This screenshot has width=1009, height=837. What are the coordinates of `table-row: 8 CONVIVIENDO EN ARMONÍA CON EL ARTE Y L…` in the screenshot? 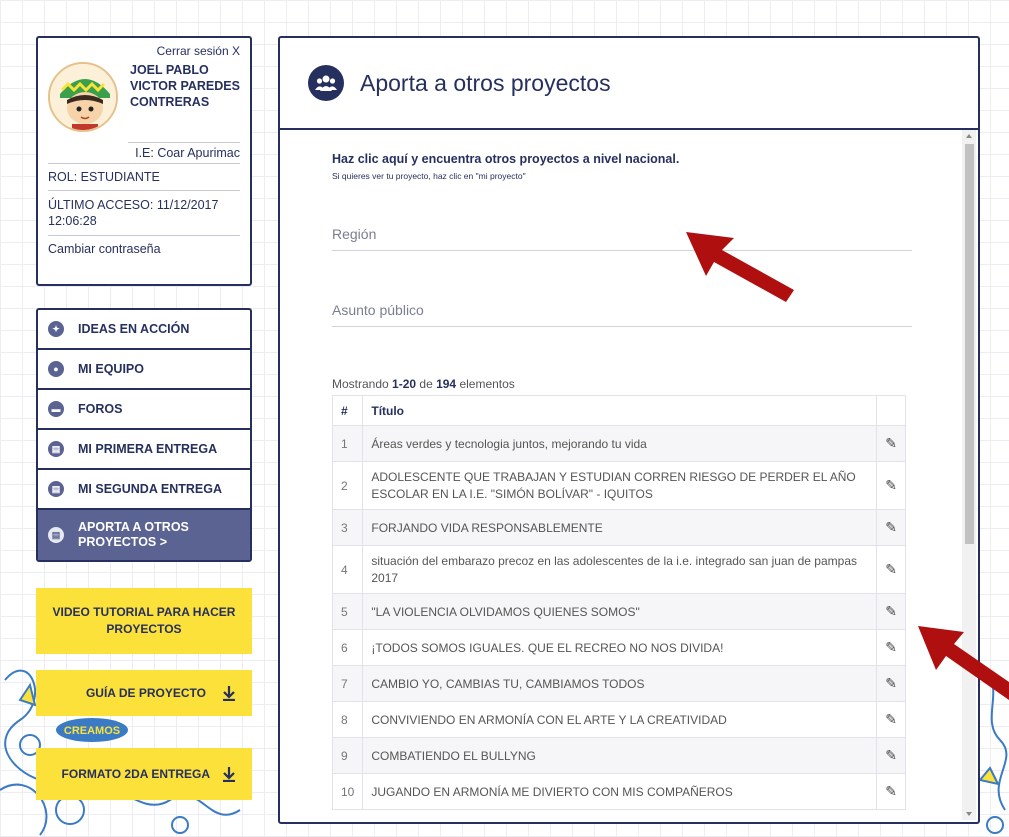 It's located at (618, 719).